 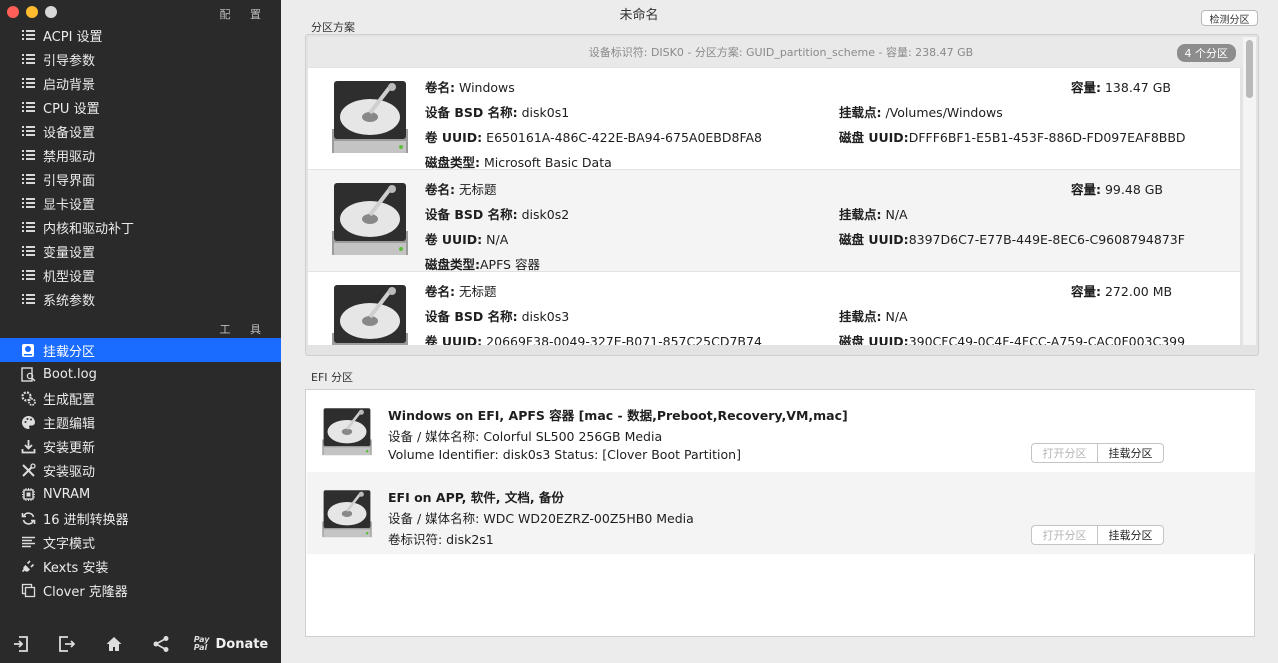 I want to click on partition-count-badge: 4 个分区, so click(x=1206, y=53).